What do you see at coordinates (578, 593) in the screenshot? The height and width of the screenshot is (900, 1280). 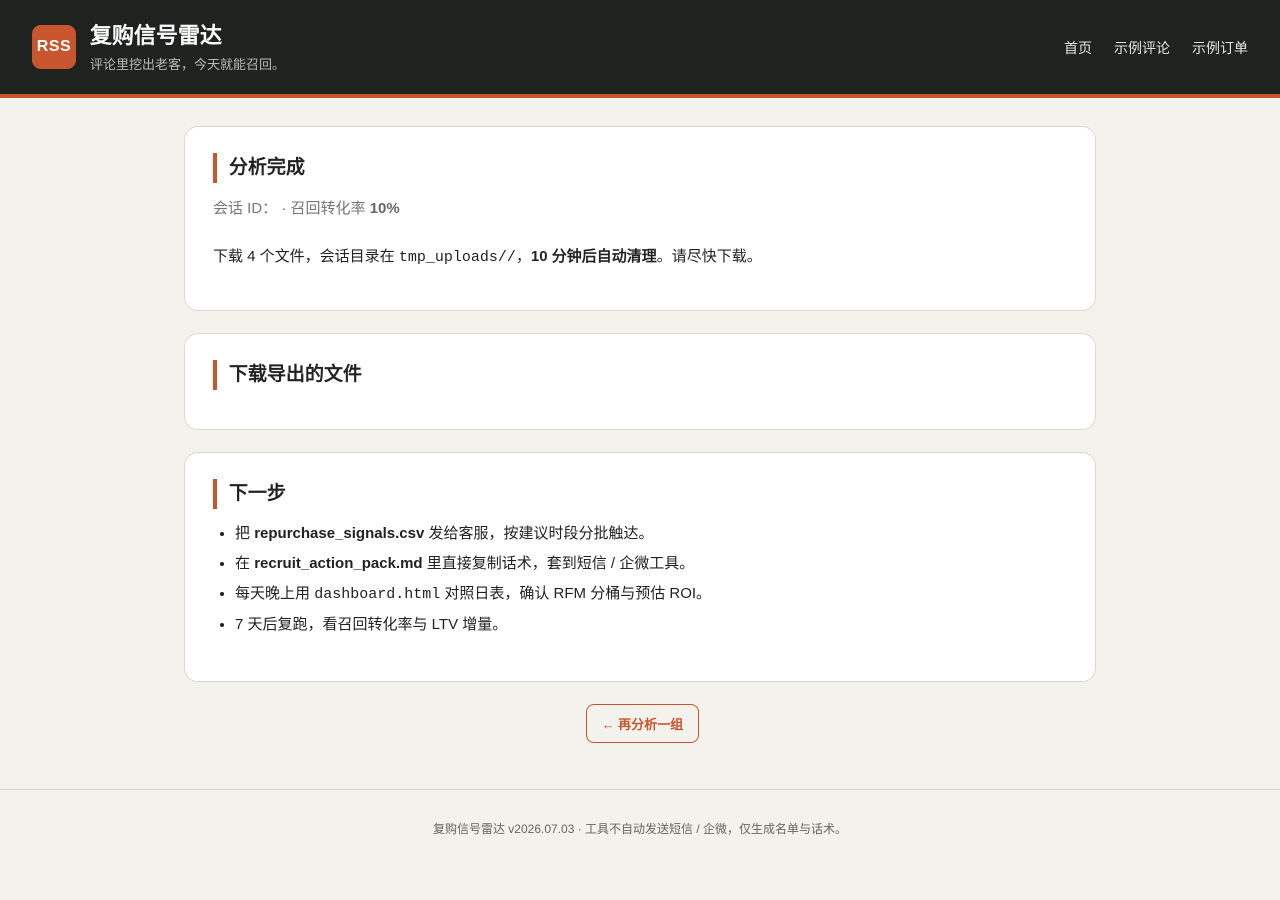 I see `step-text: 对照日表，确认 RFM 分桶与预估 ROI。` at bounding box center [578, 593].